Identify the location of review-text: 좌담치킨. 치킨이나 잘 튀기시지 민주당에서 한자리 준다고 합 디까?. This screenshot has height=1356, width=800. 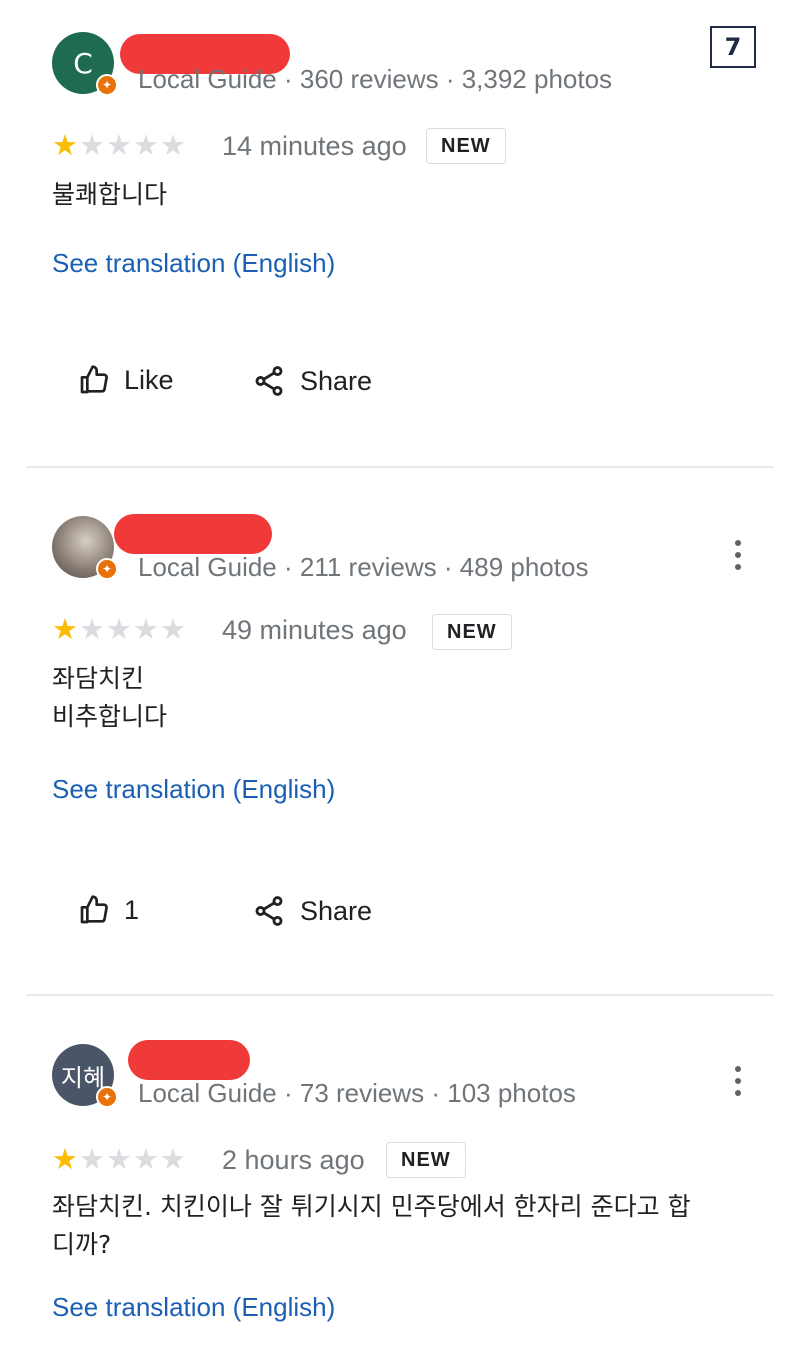
(402, 1226).